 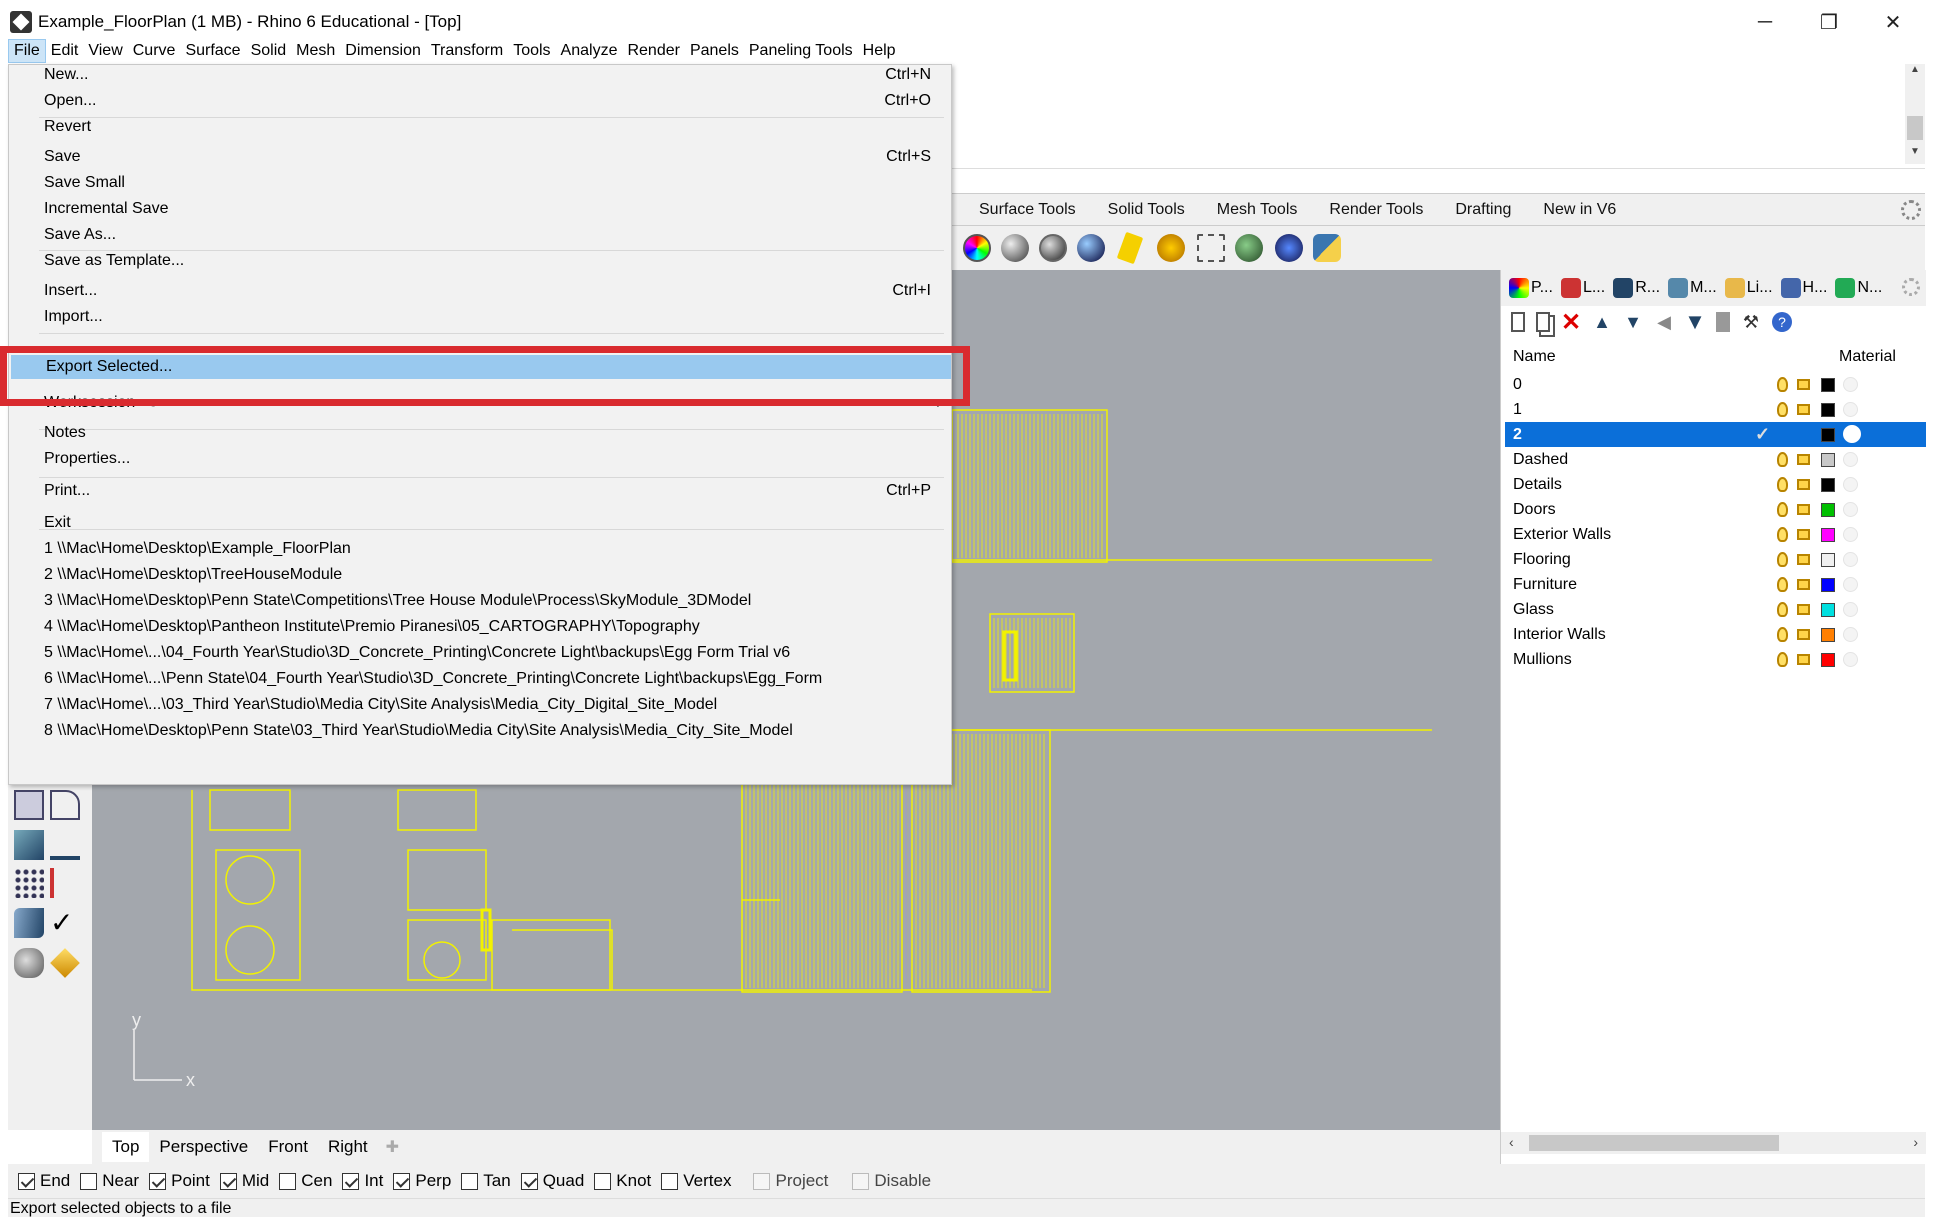 I want to click on menu-analyze: Analyze, so click(x=589, y=51).